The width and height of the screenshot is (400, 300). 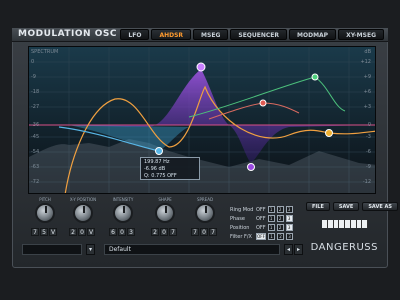 What do you see at coordinates (159, 151) in the screenshot?
I see `node-low` at bounding box center [159, 151].